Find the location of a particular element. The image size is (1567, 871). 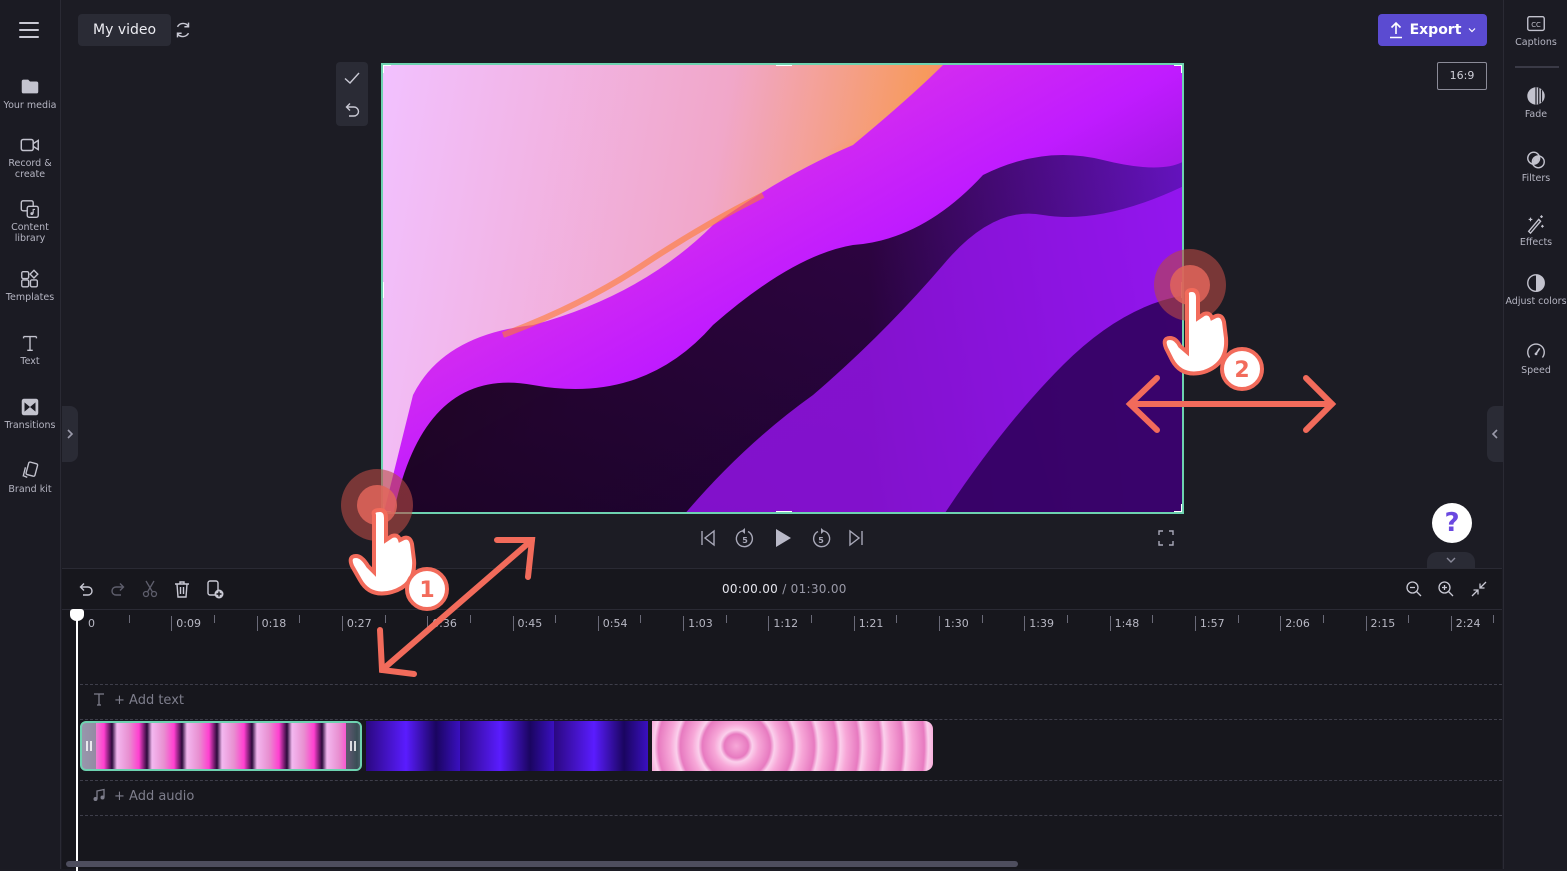

add-audio-label: + Add audio is located at coordinates (154, 796).